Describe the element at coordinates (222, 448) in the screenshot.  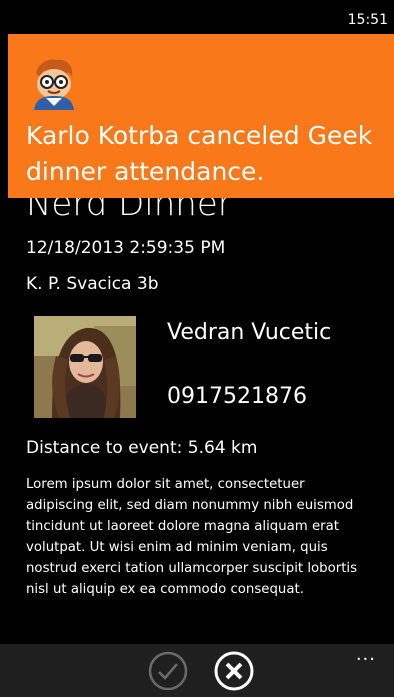
I see `distance-value: 5.64 km` at that location.